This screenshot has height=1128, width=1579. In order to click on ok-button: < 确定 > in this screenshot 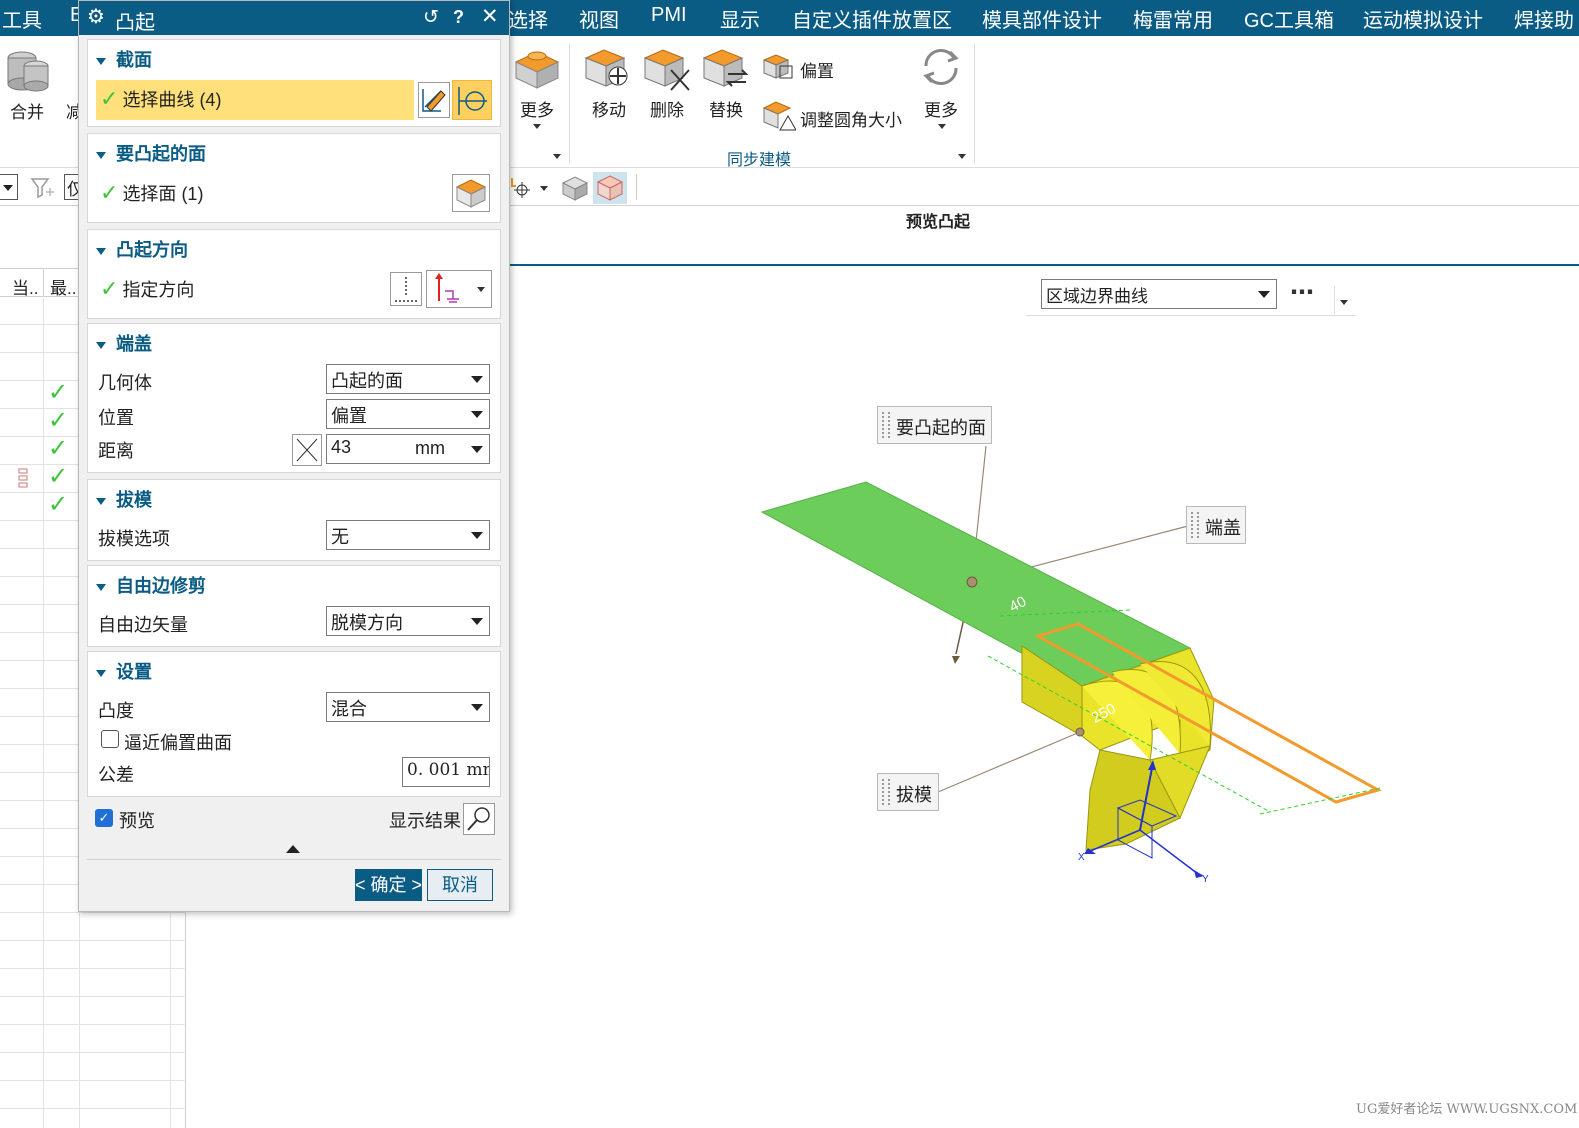, I will do `click(388, 885)`.